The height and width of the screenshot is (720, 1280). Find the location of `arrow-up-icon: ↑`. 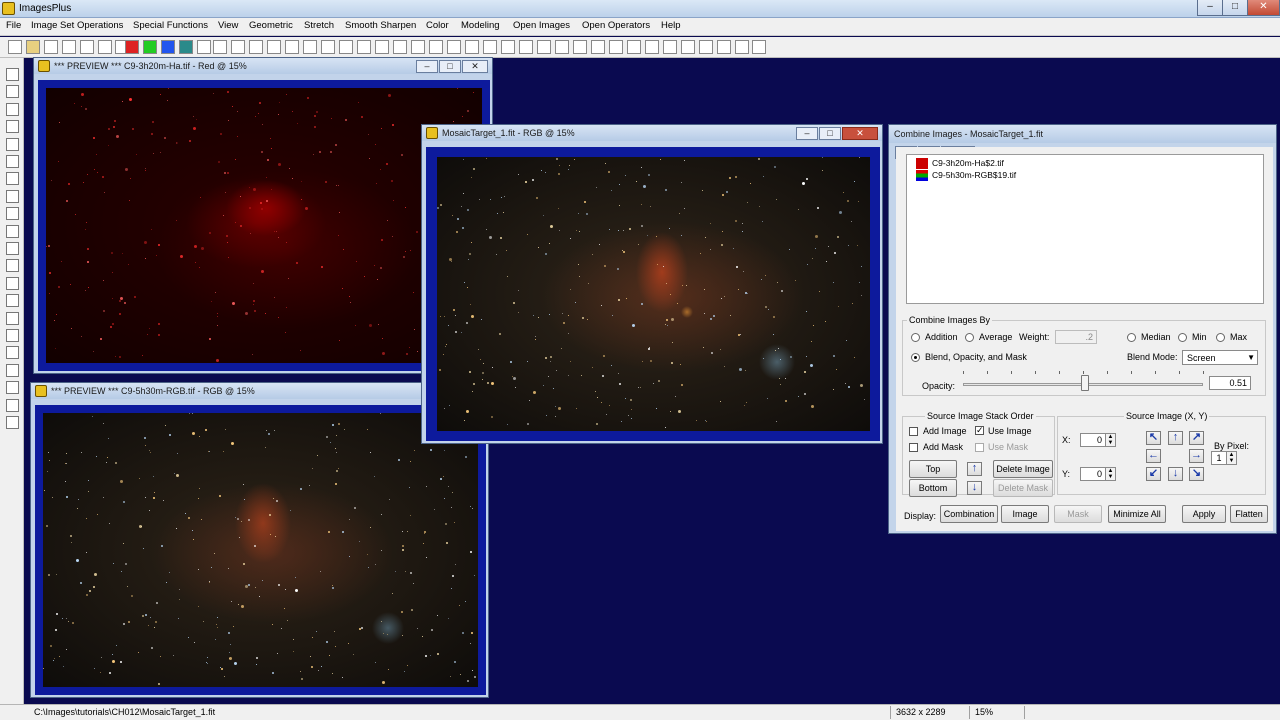

arrow-up-icon: ↑ is located at coordinates (1175, 438).